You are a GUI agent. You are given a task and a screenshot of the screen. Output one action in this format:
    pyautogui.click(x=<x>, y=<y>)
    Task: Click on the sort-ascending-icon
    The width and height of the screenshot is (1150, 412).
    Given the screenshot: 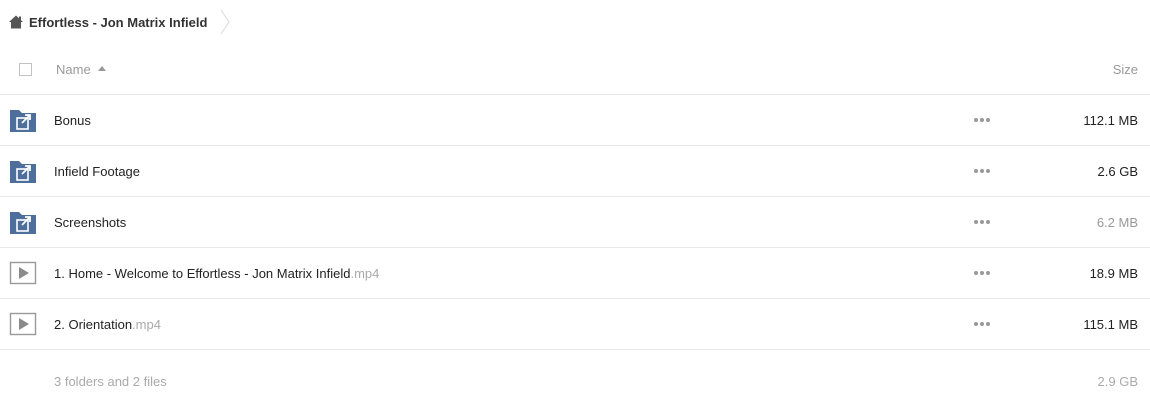 What is the action you would take?
    pyautogui.click(x=101, y=68)
    